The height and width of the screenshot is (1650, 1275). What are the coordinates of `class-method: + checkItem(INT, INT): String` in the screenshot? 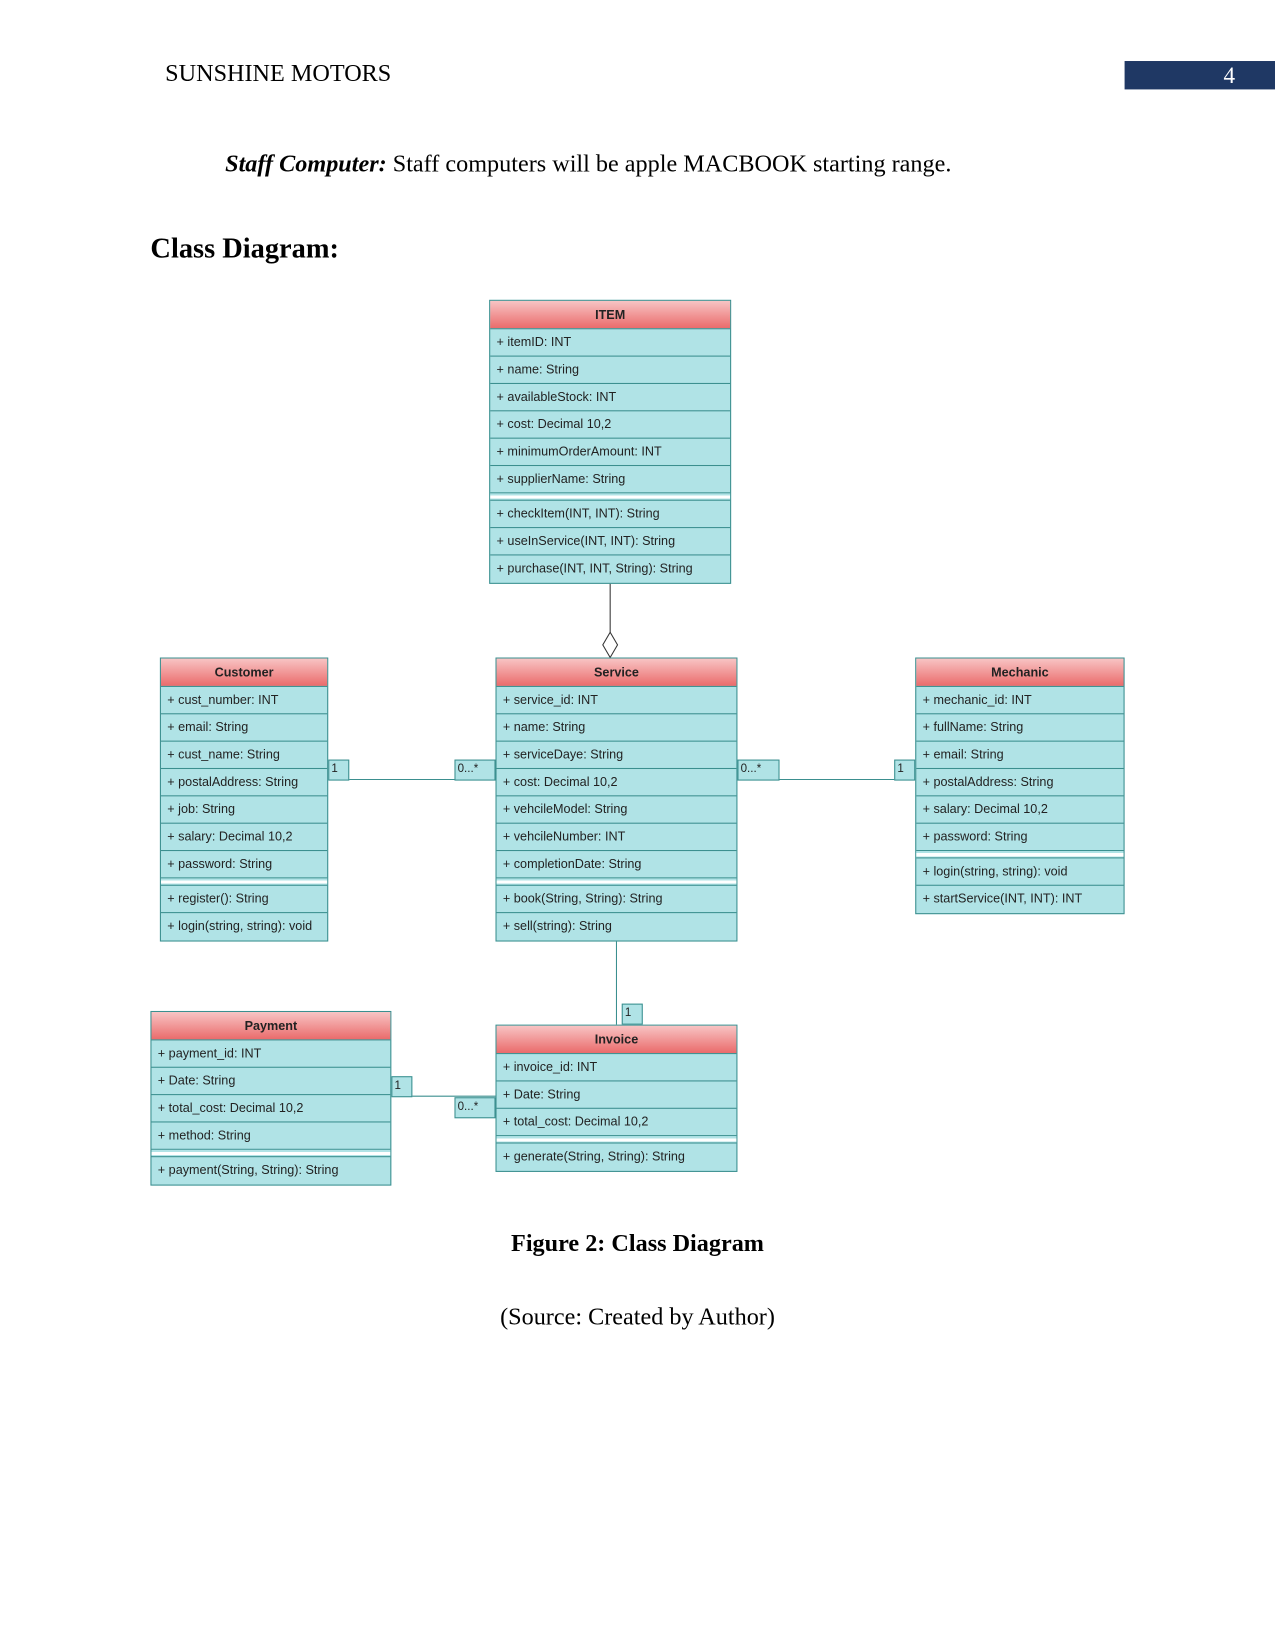 It's located at (610, 515).